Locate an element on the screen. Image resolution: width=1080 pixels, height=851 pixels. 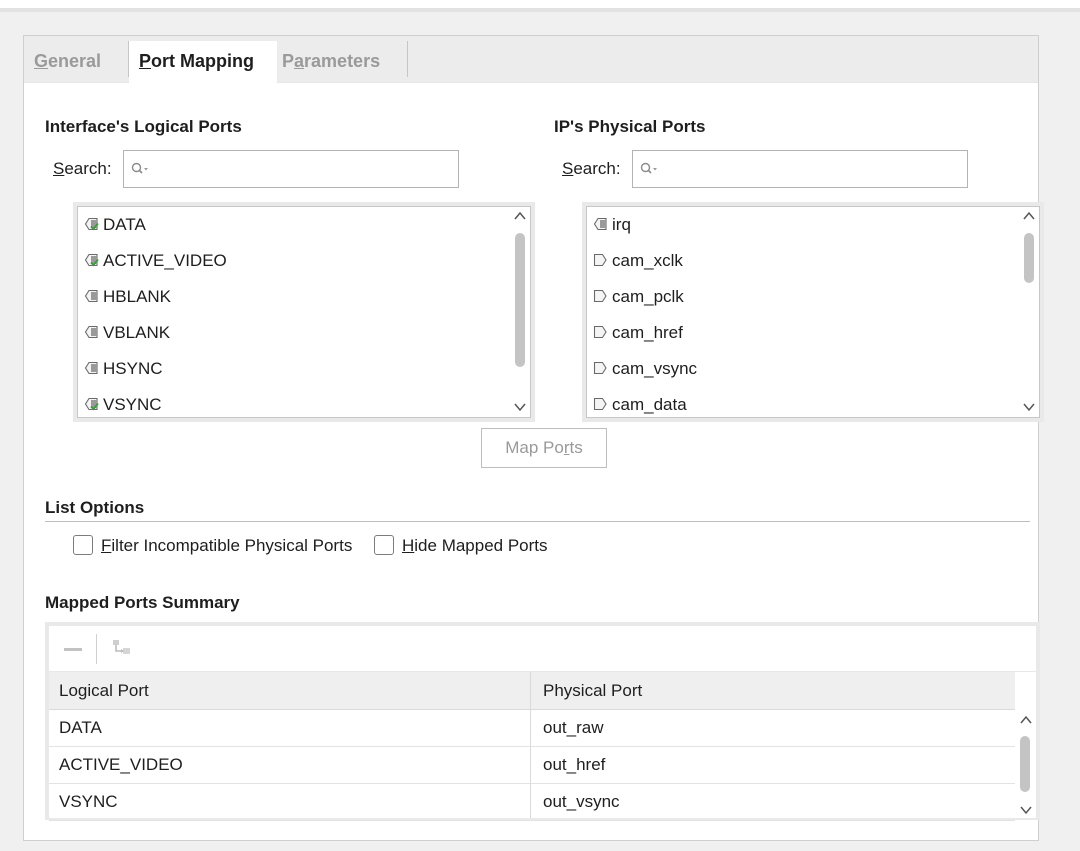
logical-port-item: HSYNC is located at coordinates (123, 369).